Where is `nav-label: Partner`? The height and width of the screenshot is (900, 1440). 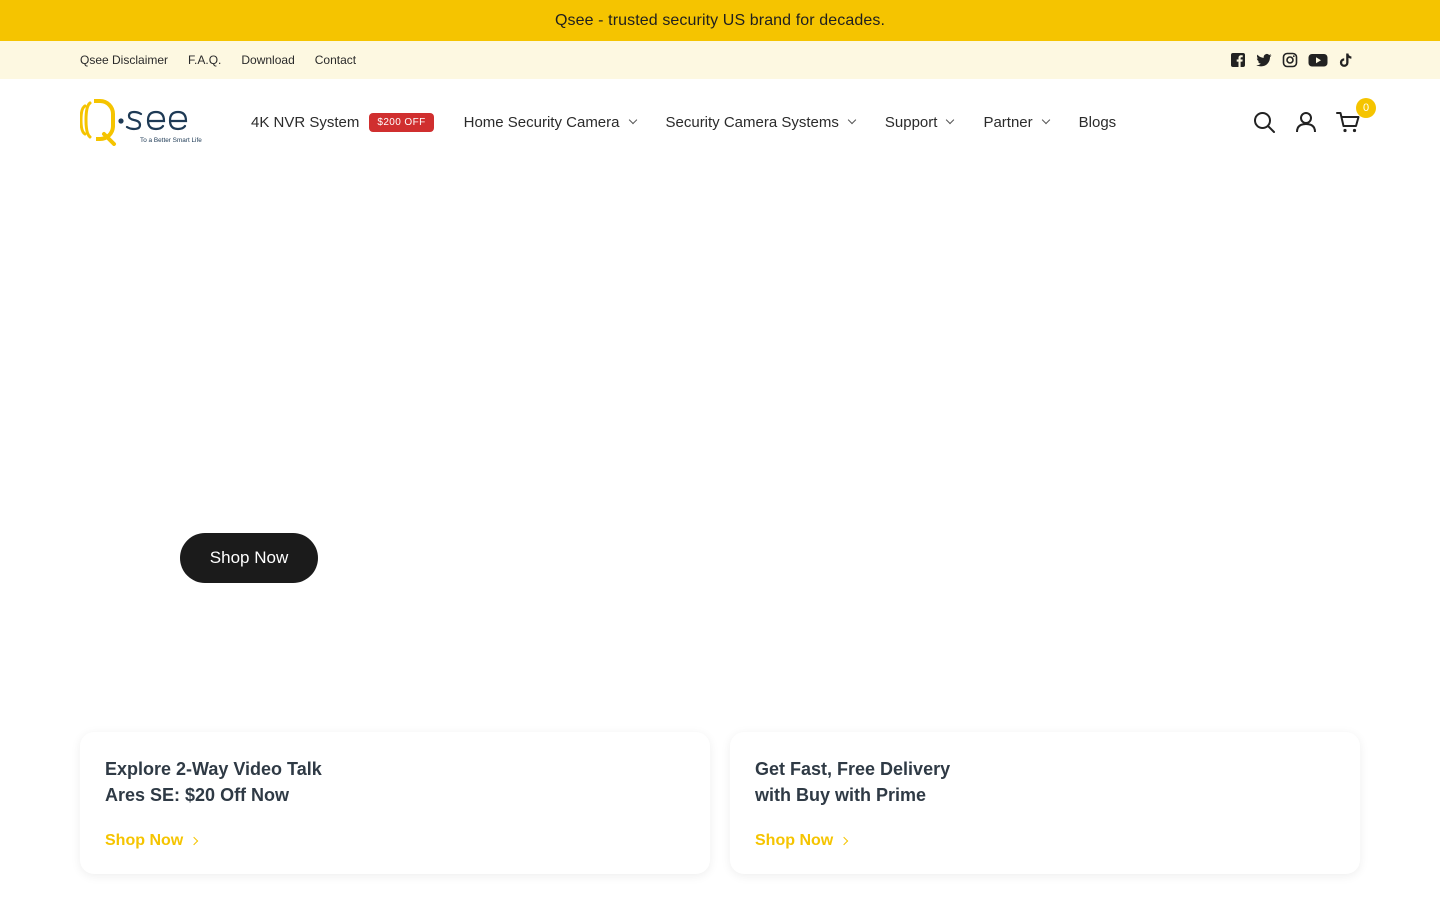
nav-label: Partner is located at coordinates (1008, 122).